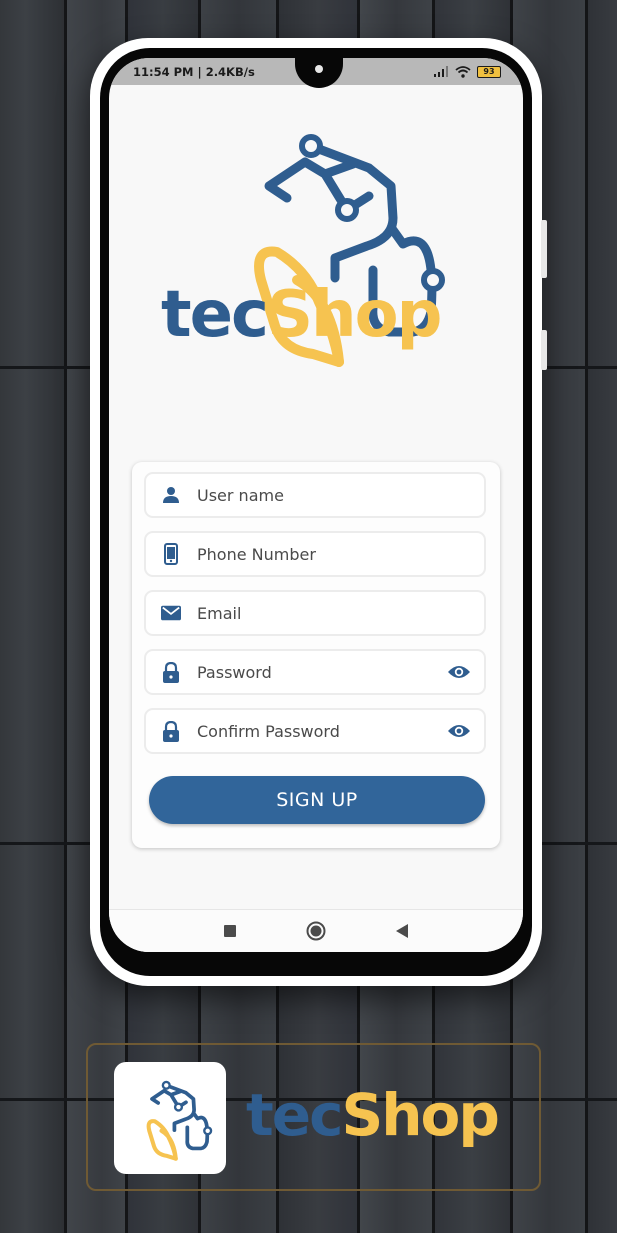 The height and width of the screenshot is (1233, 617). Describe the element at coordinates (230, 931) in the screenshot. I see `recents-square-icon` at that location.